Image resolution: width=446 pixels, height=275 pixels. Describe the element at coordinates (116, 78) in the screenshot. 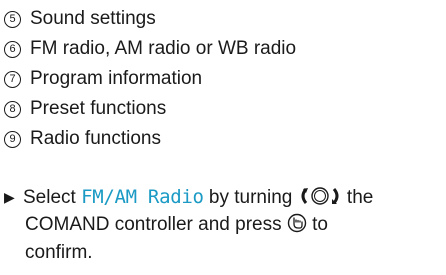

I see `legend-text: Program information` at that location.